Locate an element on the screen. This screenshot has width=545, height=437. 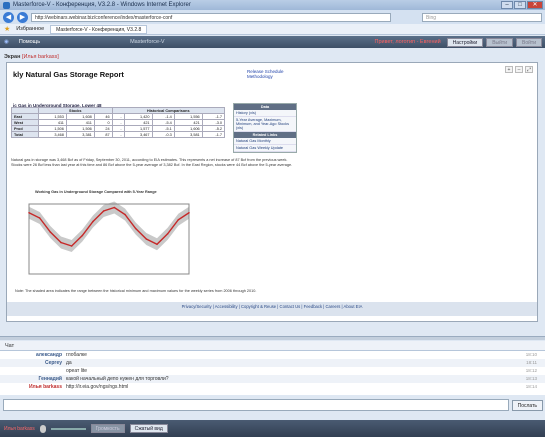
favorites-label: Избранное is located at coordinates (30, 29).